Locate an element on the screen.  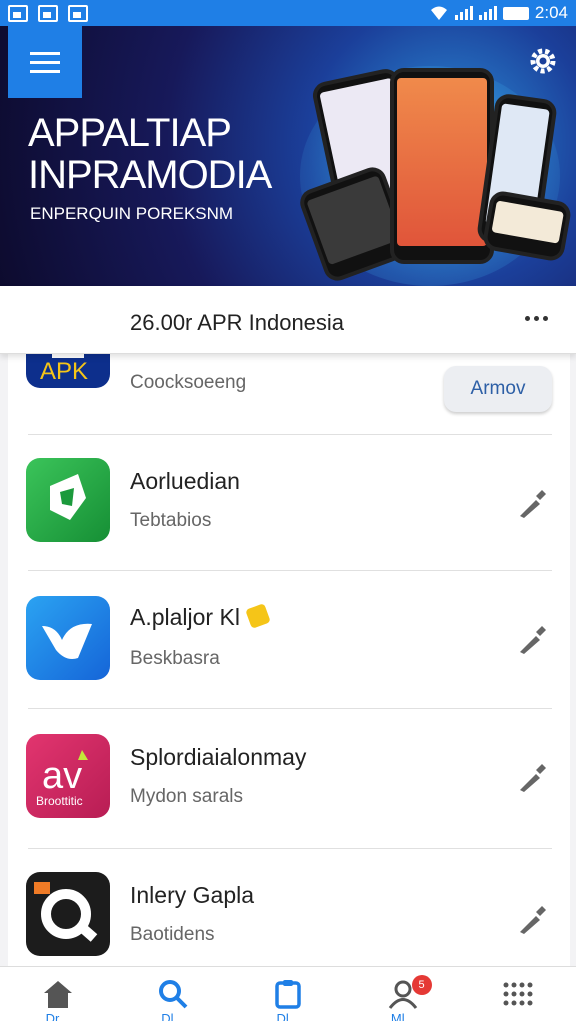
item-subtitle: Beskbasra is located at coordinates (175, 658).